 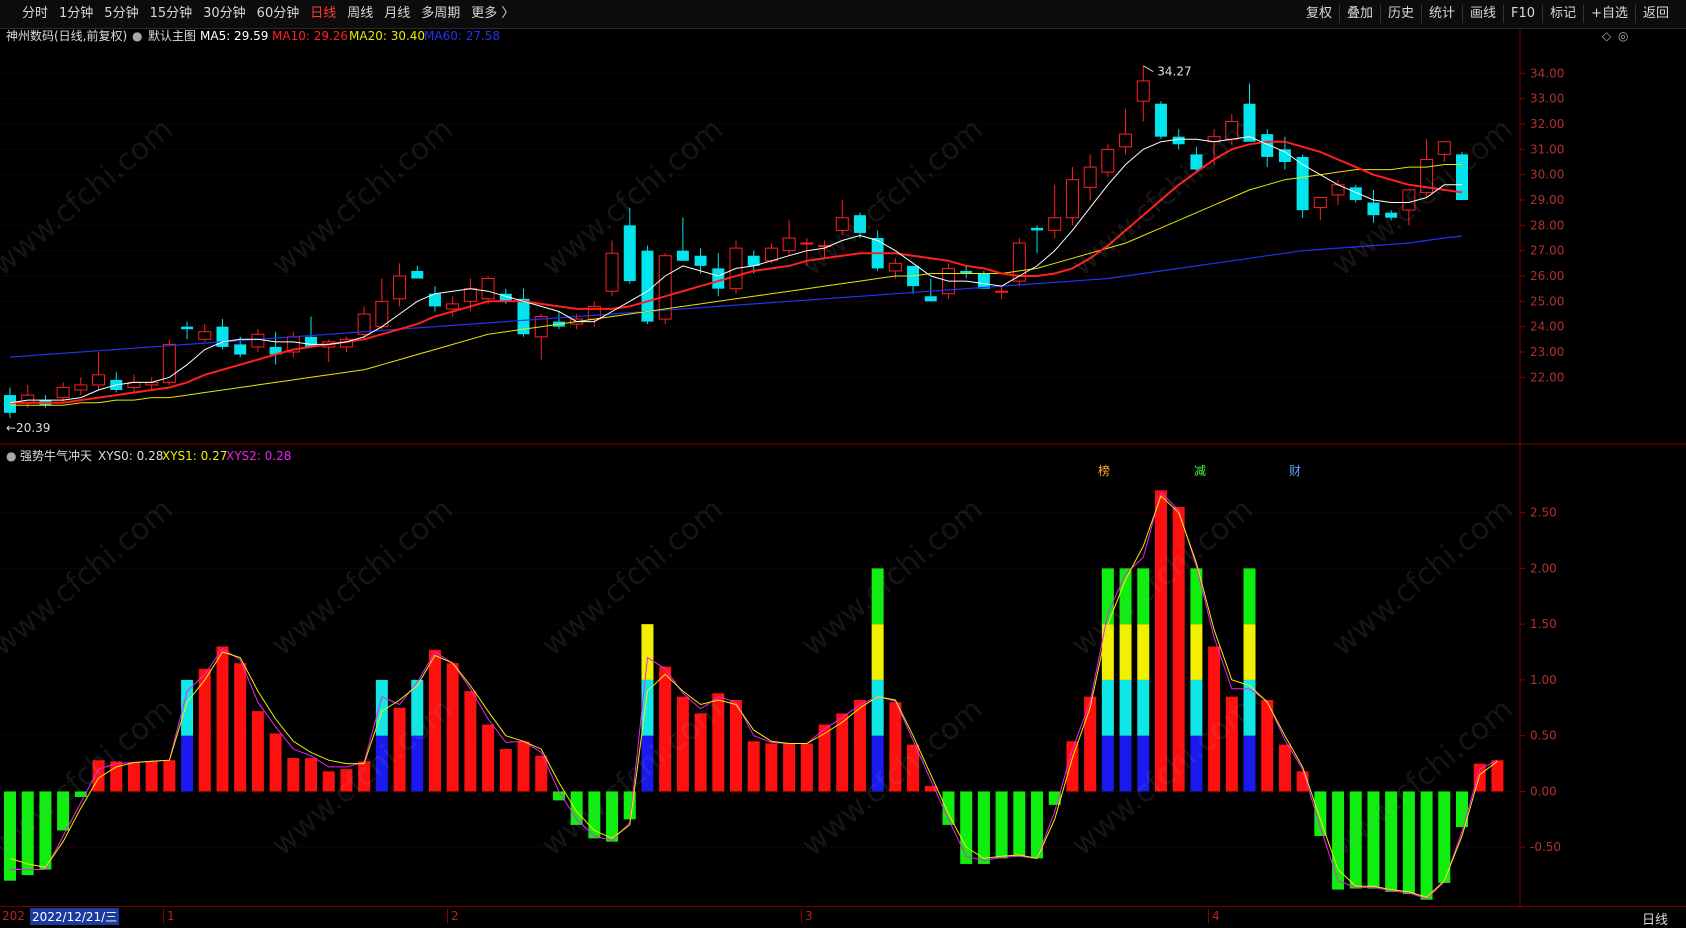 What do you see at coordinates (1359, 14) in the screenshot?
I see `tool-button-1: 叠加` at bounding box center [1359, 14].